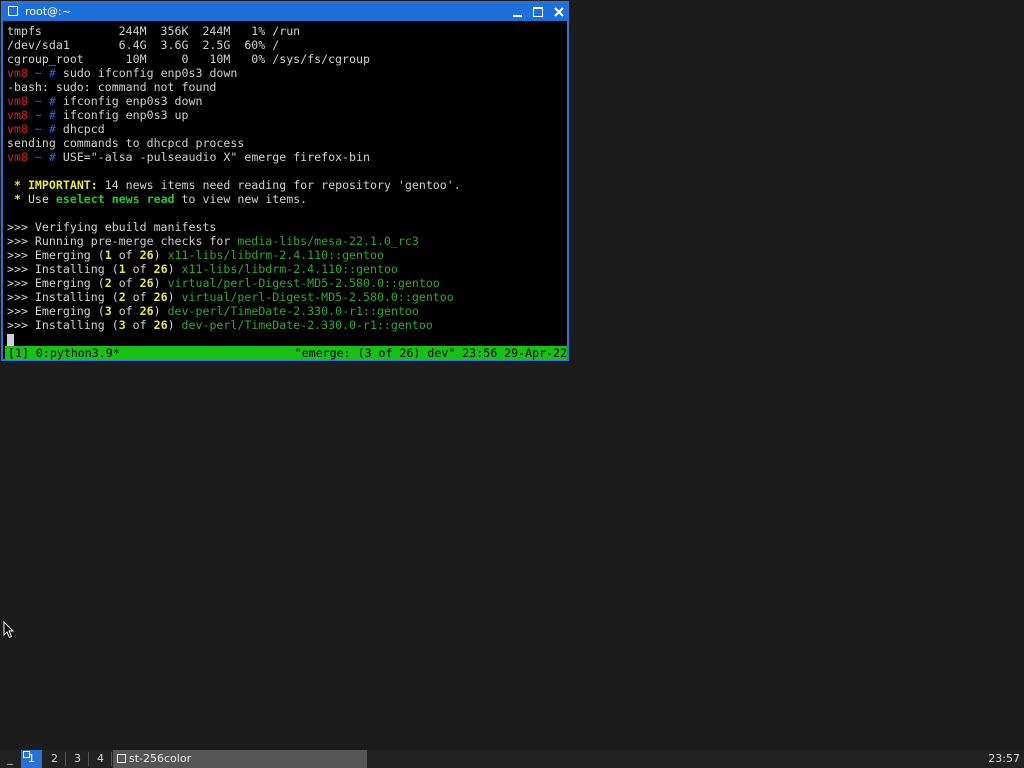 This screenshot has width=1024, height=768. Describe the element at coordinates (286, 227) in the screenshot. I see `terminal-line: >>> Verifying ebuild manifests` at that location.